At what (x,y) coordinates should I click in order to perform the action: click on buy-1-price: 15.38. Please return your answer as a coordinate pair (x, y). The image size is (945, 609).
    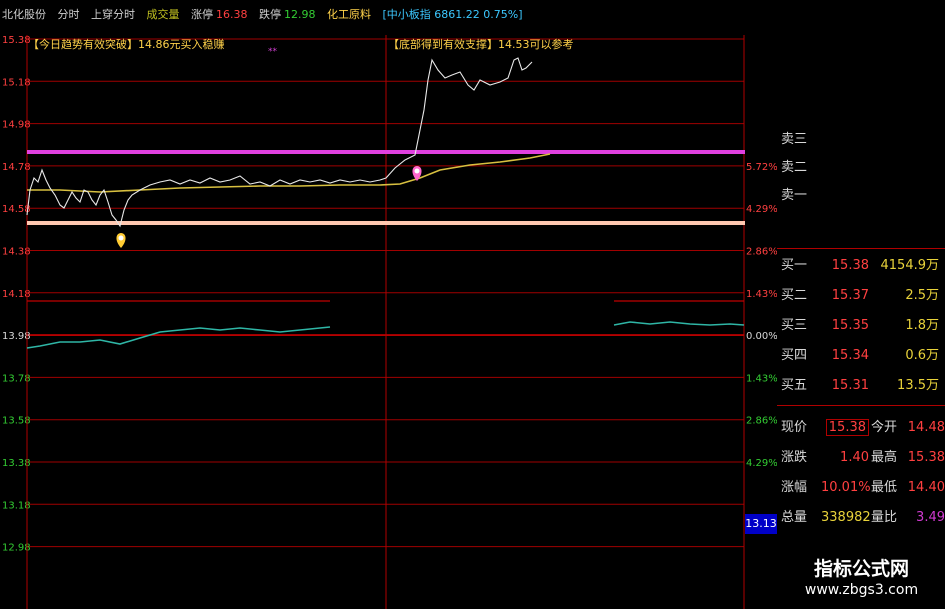
    Looking at the image, I should click on (850, 265).